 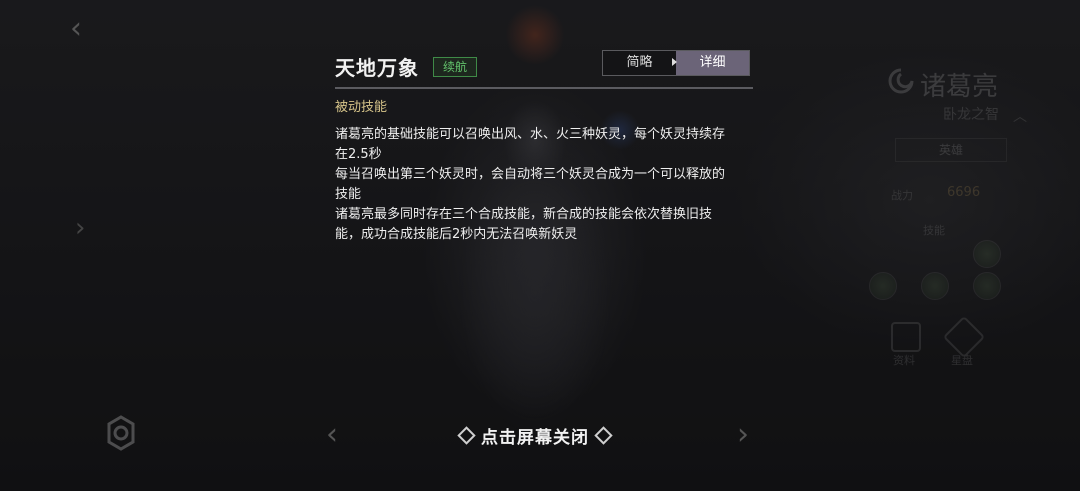 I want to click on description-line: 技能, so click(x=348, y=194).